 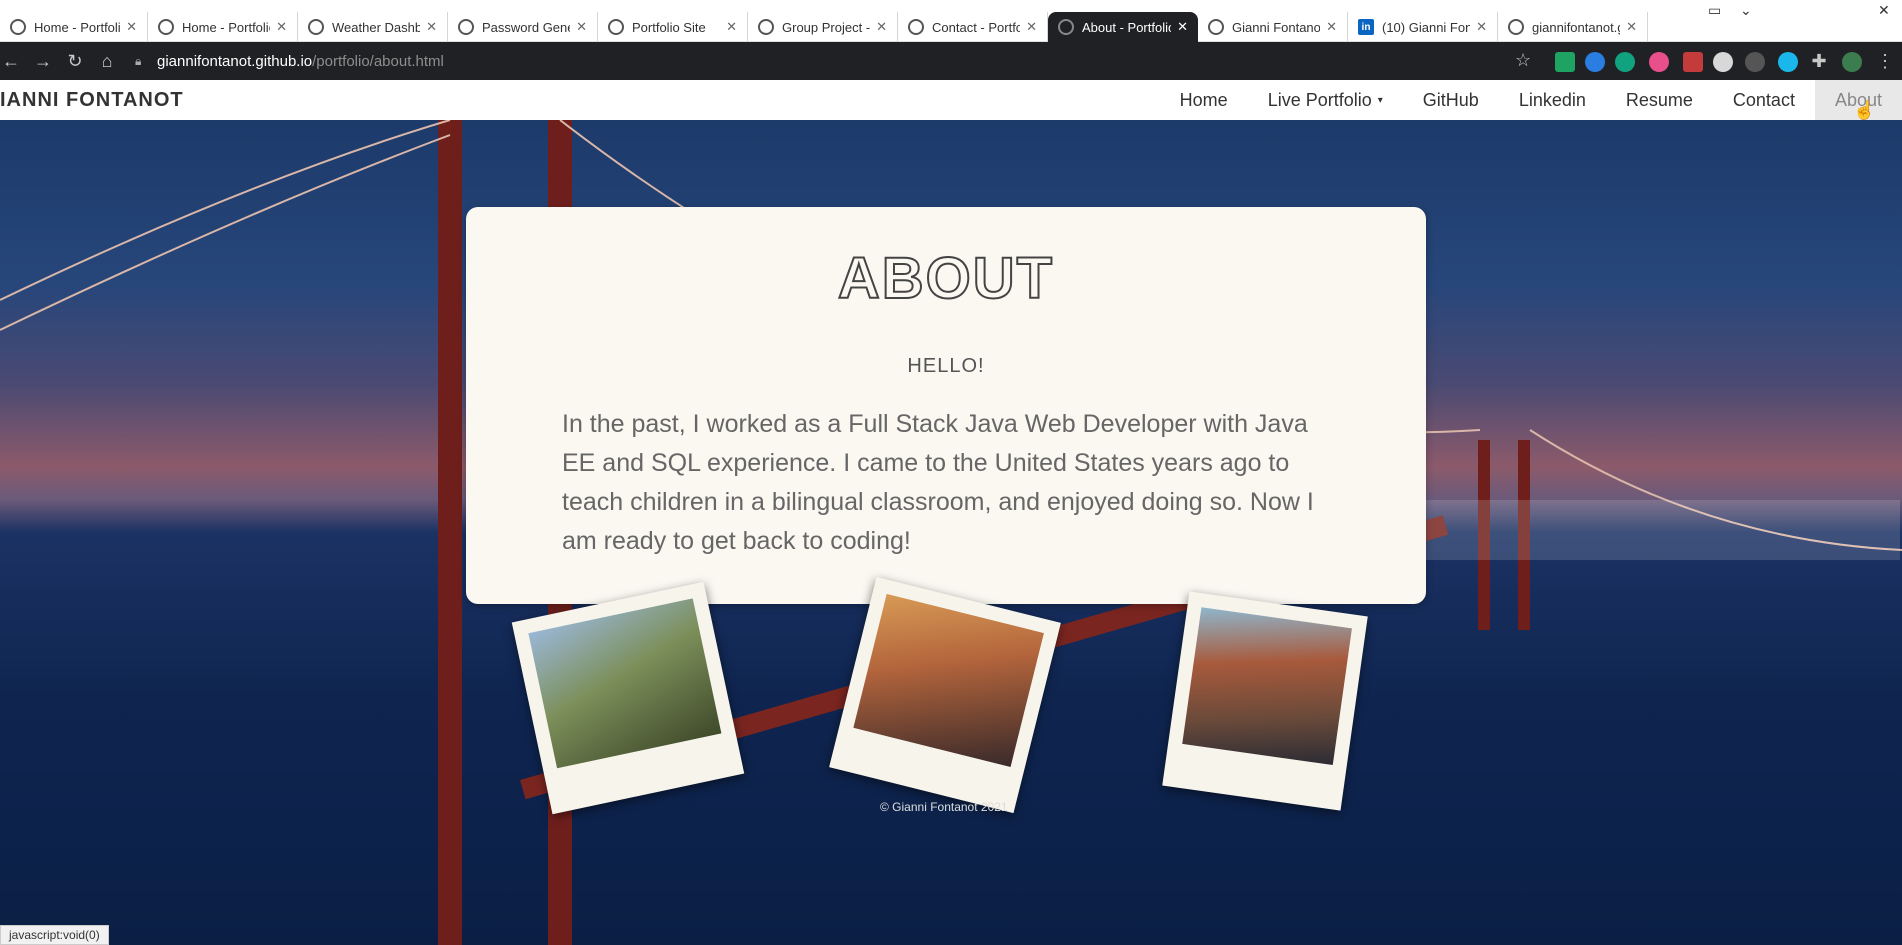 What do you see at coordinates (1864, 110) in the screenshot?
I see `hand-cursor-icon: ☝` at bounding box center [1864, 110].